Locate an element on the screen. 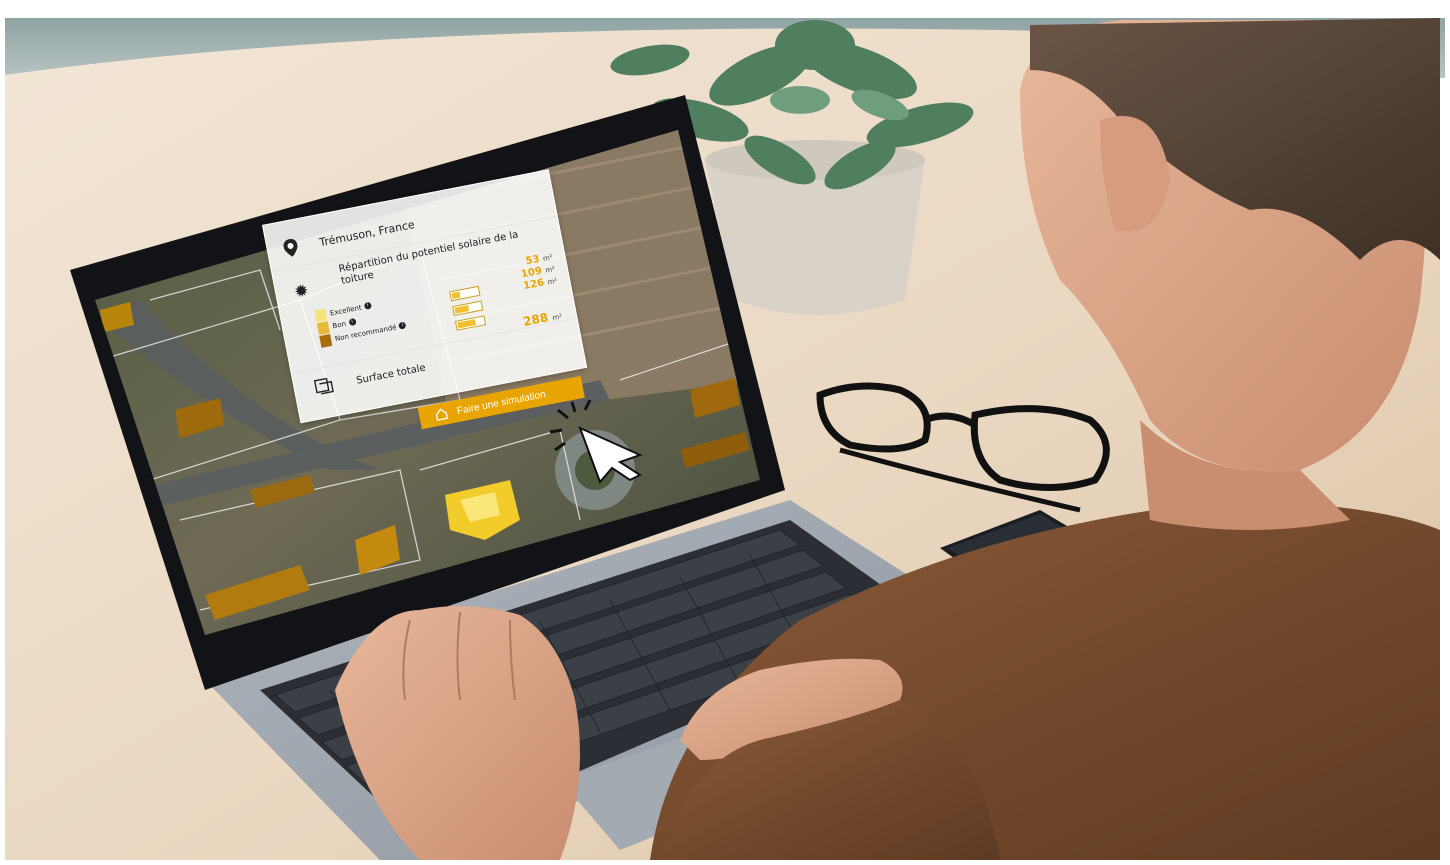 This screenshot has width=1450, height=865. potential-values: 53 m² 109 m² 126 m² is located at coordinates (538, 272).